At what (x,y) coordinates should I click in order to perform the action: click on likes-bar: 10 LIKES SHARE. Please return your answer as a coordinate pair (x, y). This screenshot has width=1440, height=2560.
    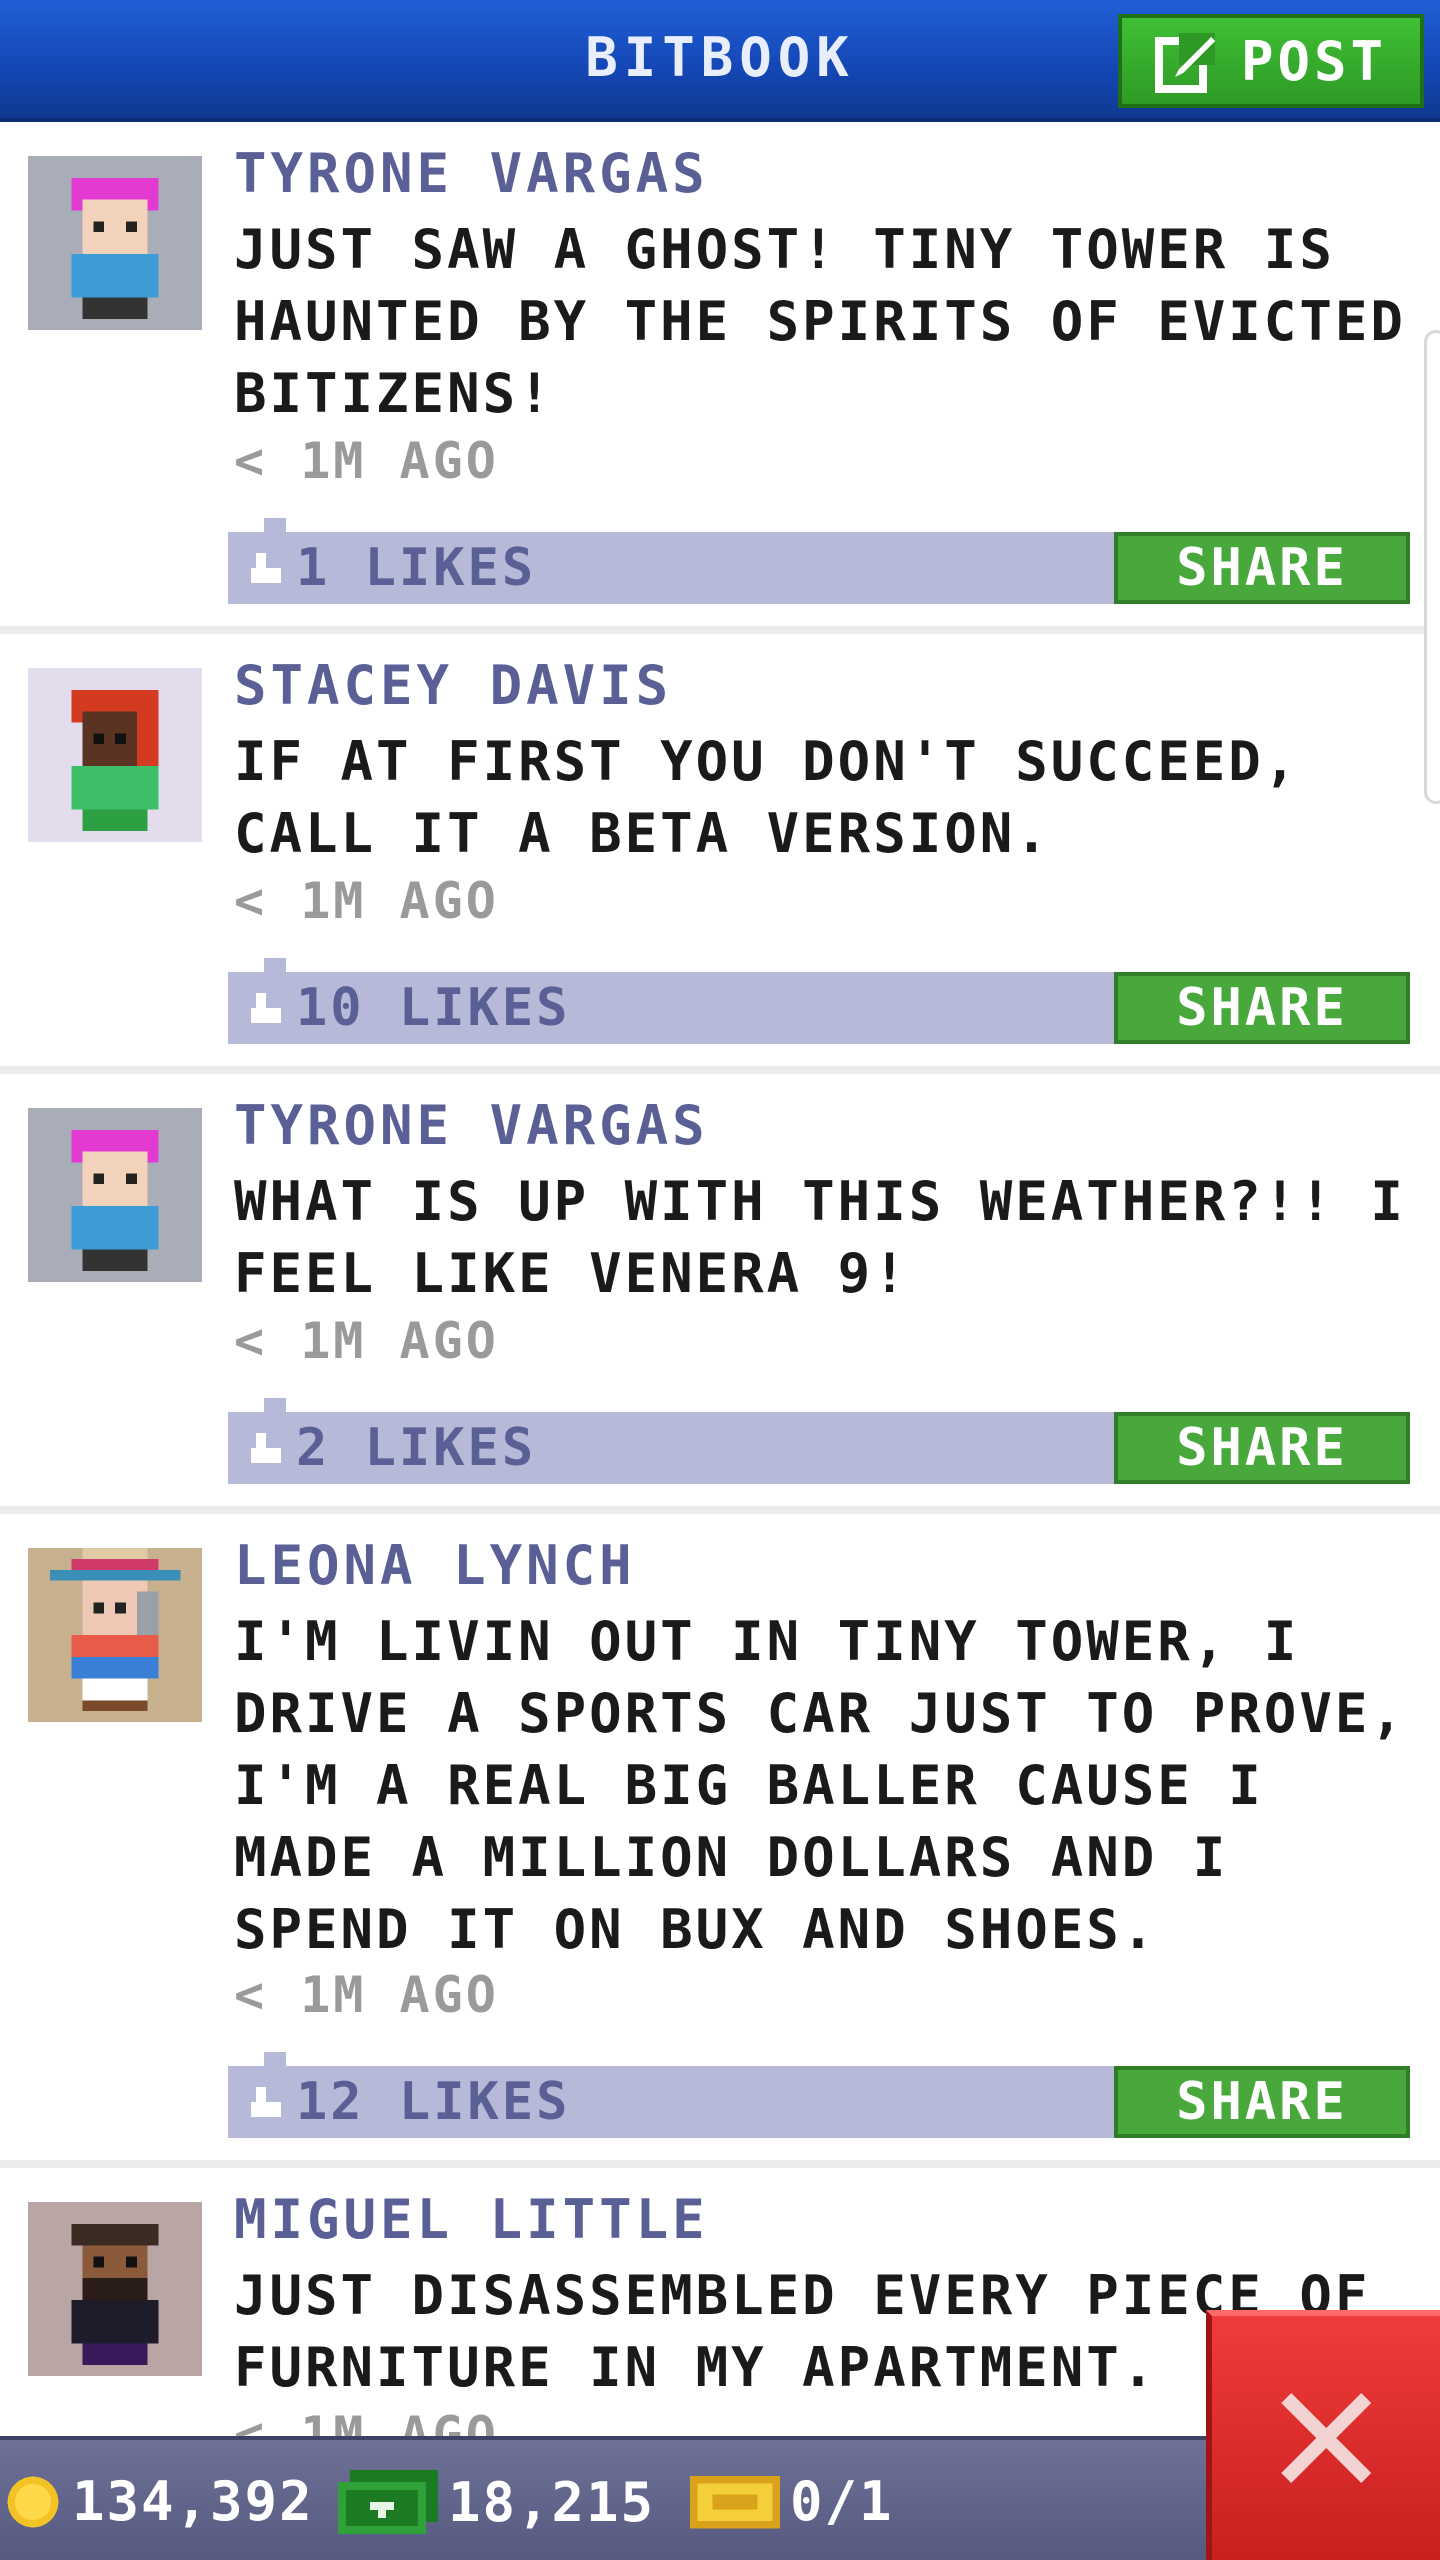
    Looking at the image, I should click on (819, 1001).